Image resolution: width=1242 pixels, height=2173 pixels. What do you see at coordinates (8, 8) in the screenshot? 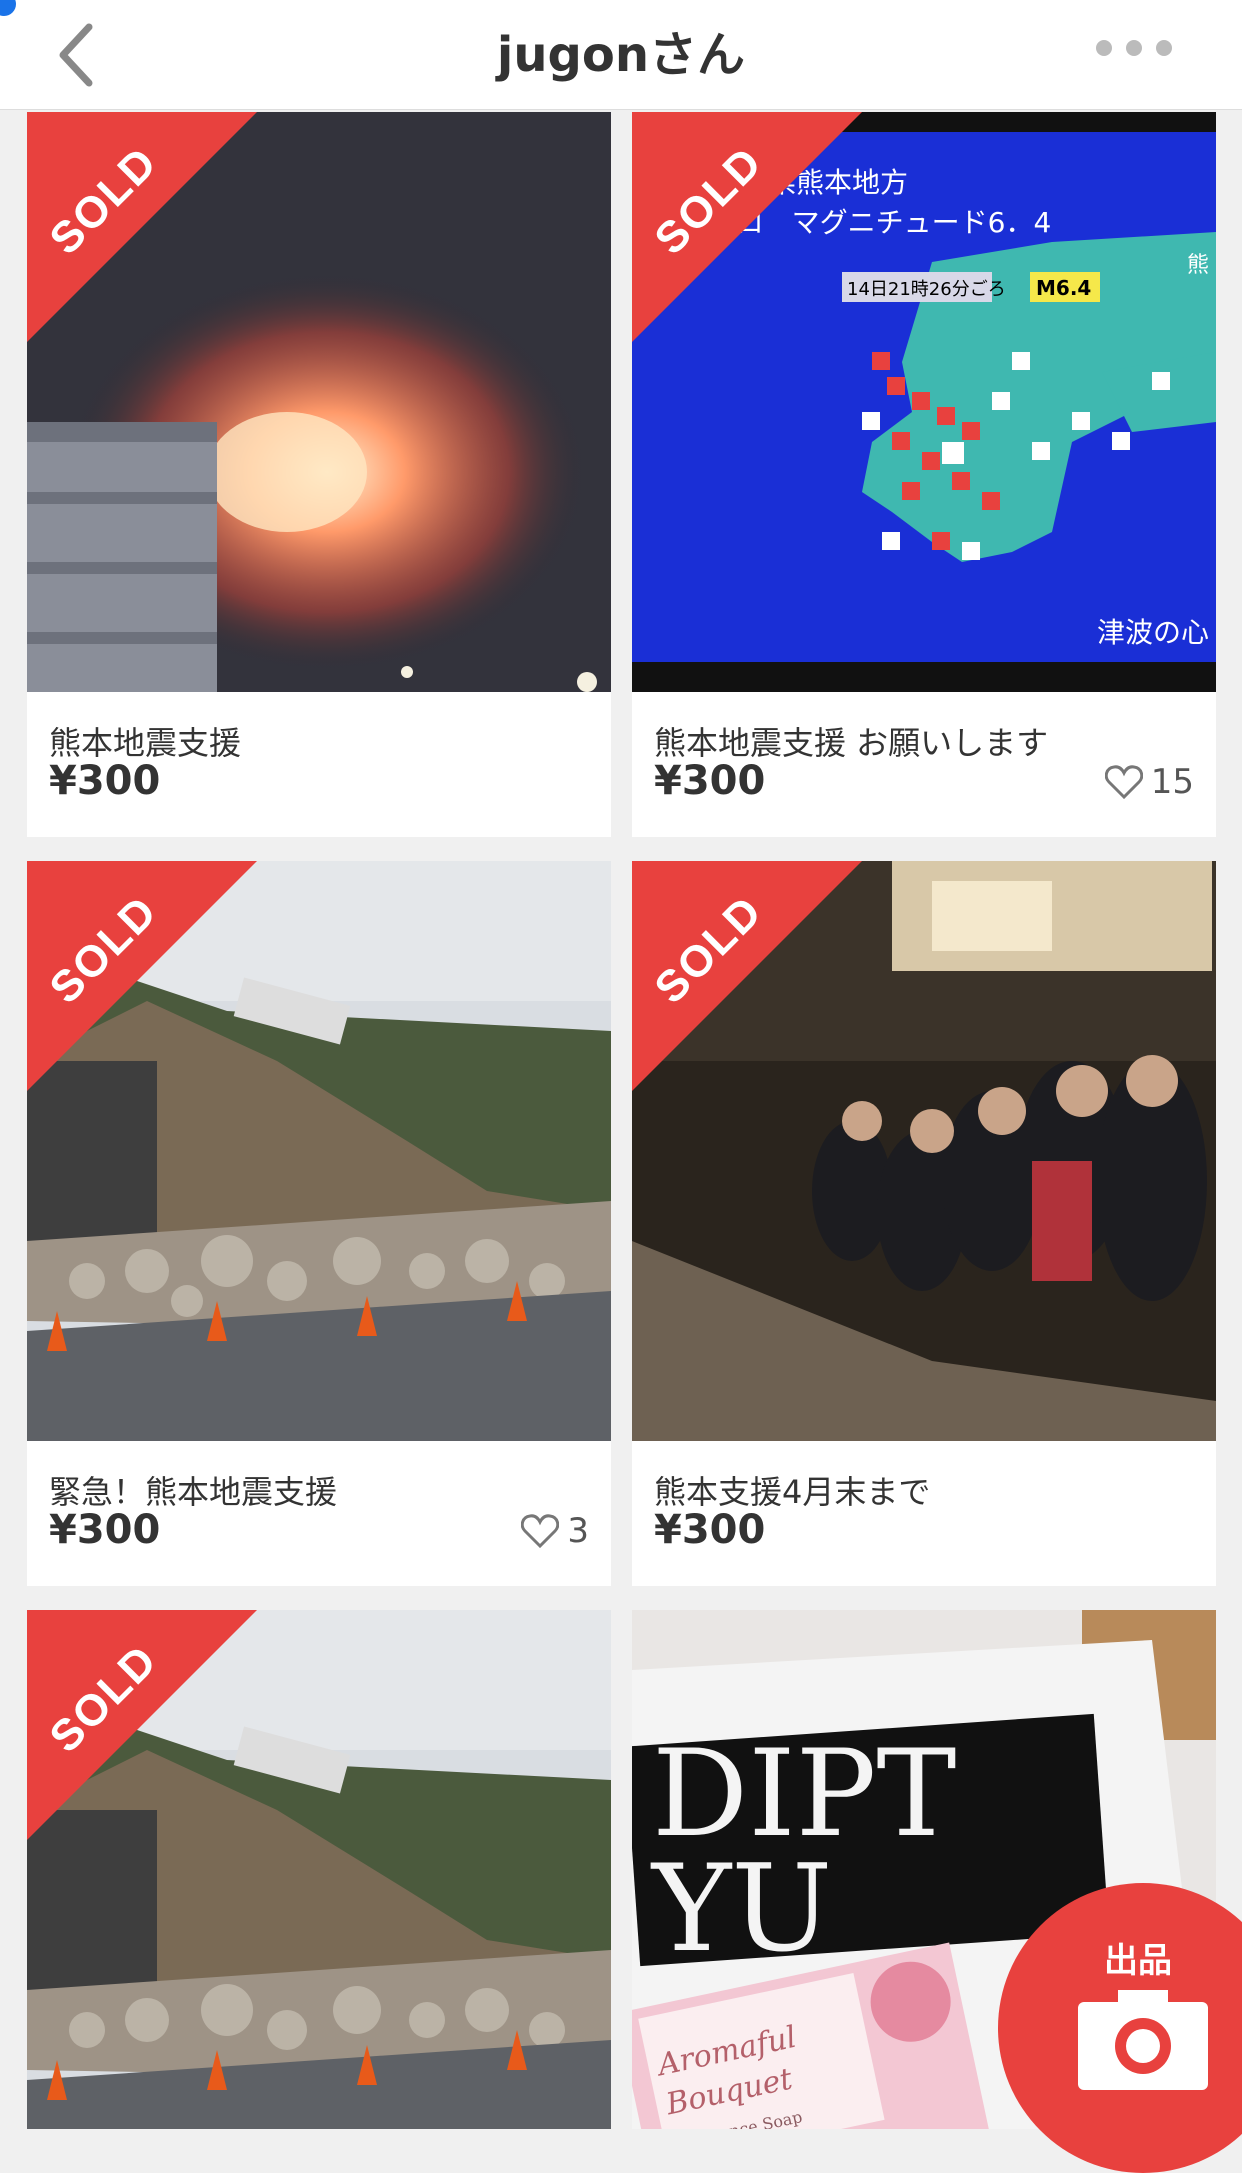
I see `status-indicator` at bounding box center [8, 8].